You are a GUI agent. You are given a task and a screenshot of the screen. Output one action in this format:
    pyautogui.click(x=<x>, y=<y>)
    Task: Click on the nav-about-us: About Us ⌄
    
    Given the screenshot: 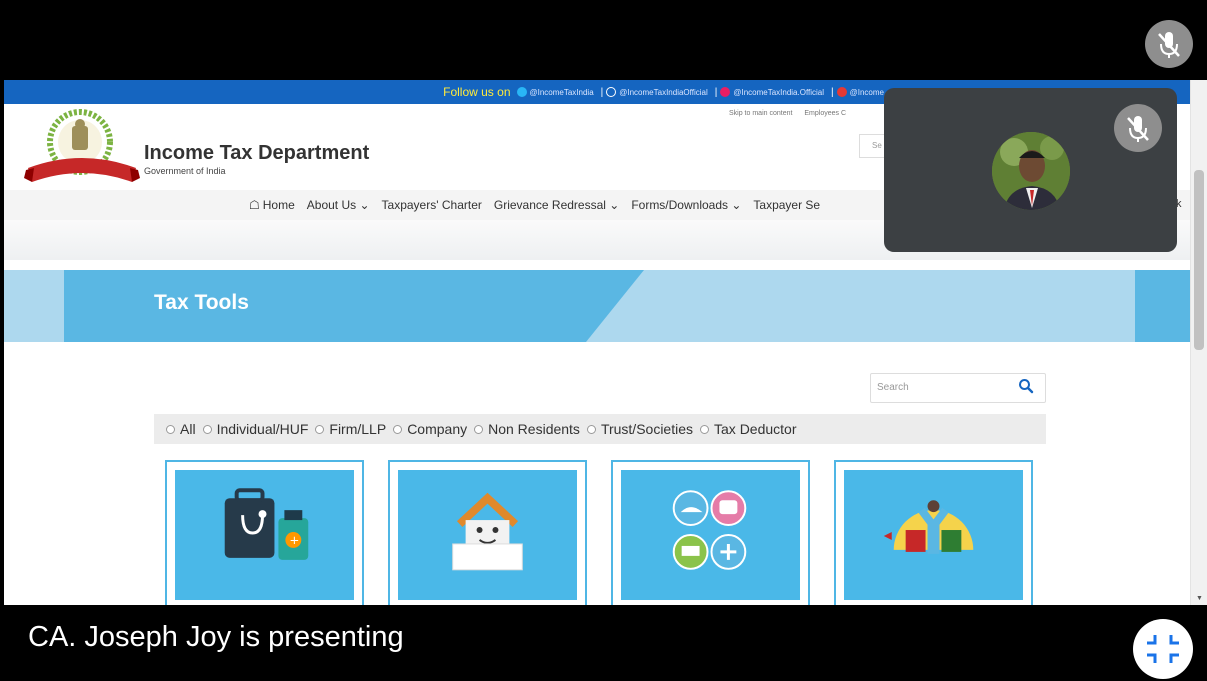 What is the action you would take?
    pyautogui.click(x=338, y=205)
    